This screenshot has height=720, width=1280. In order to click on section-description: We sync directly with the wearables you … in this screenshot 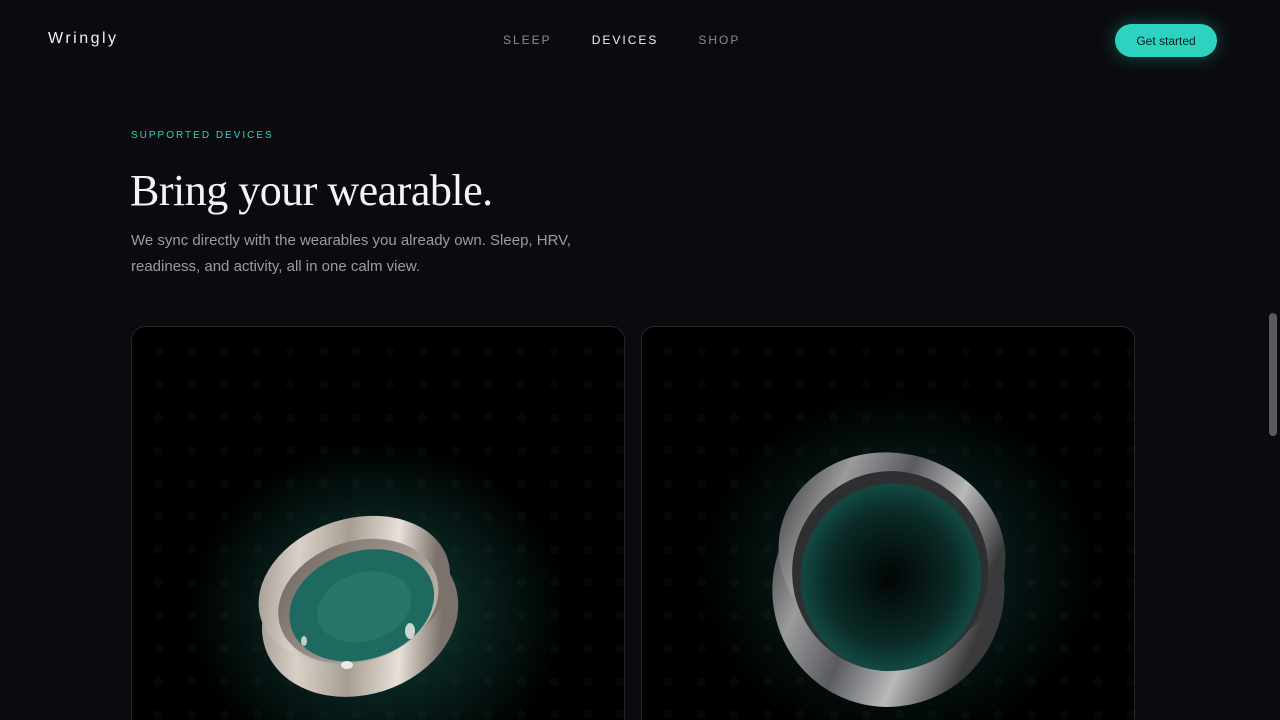, I will do `click(351, 253)`.